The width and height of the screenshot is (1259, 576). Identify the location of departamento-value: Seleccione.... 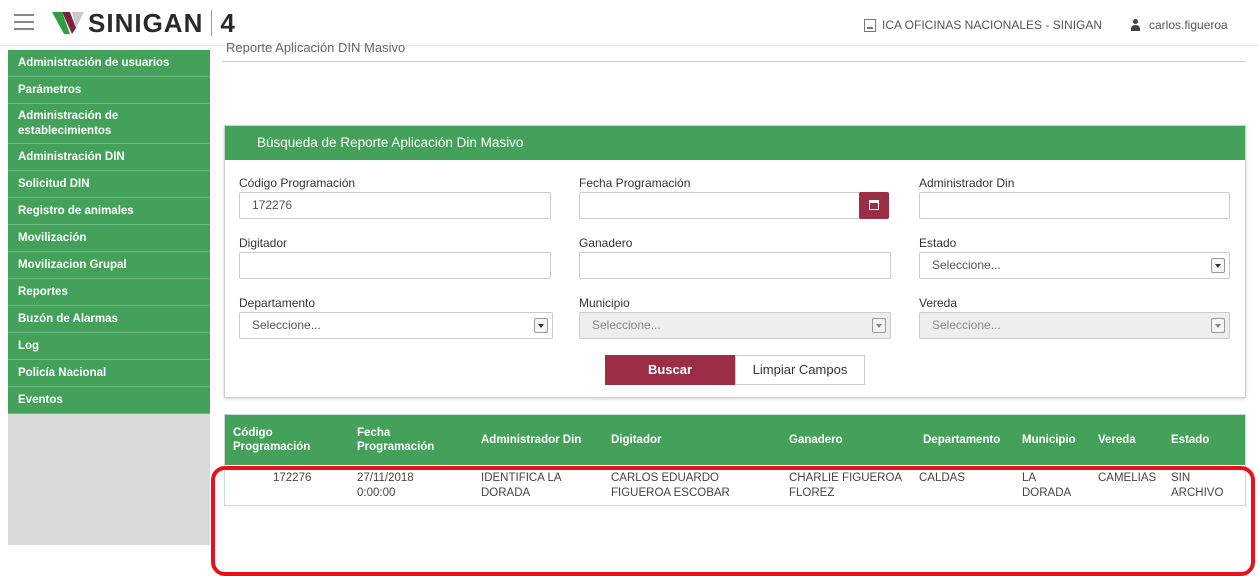
(286, 325).